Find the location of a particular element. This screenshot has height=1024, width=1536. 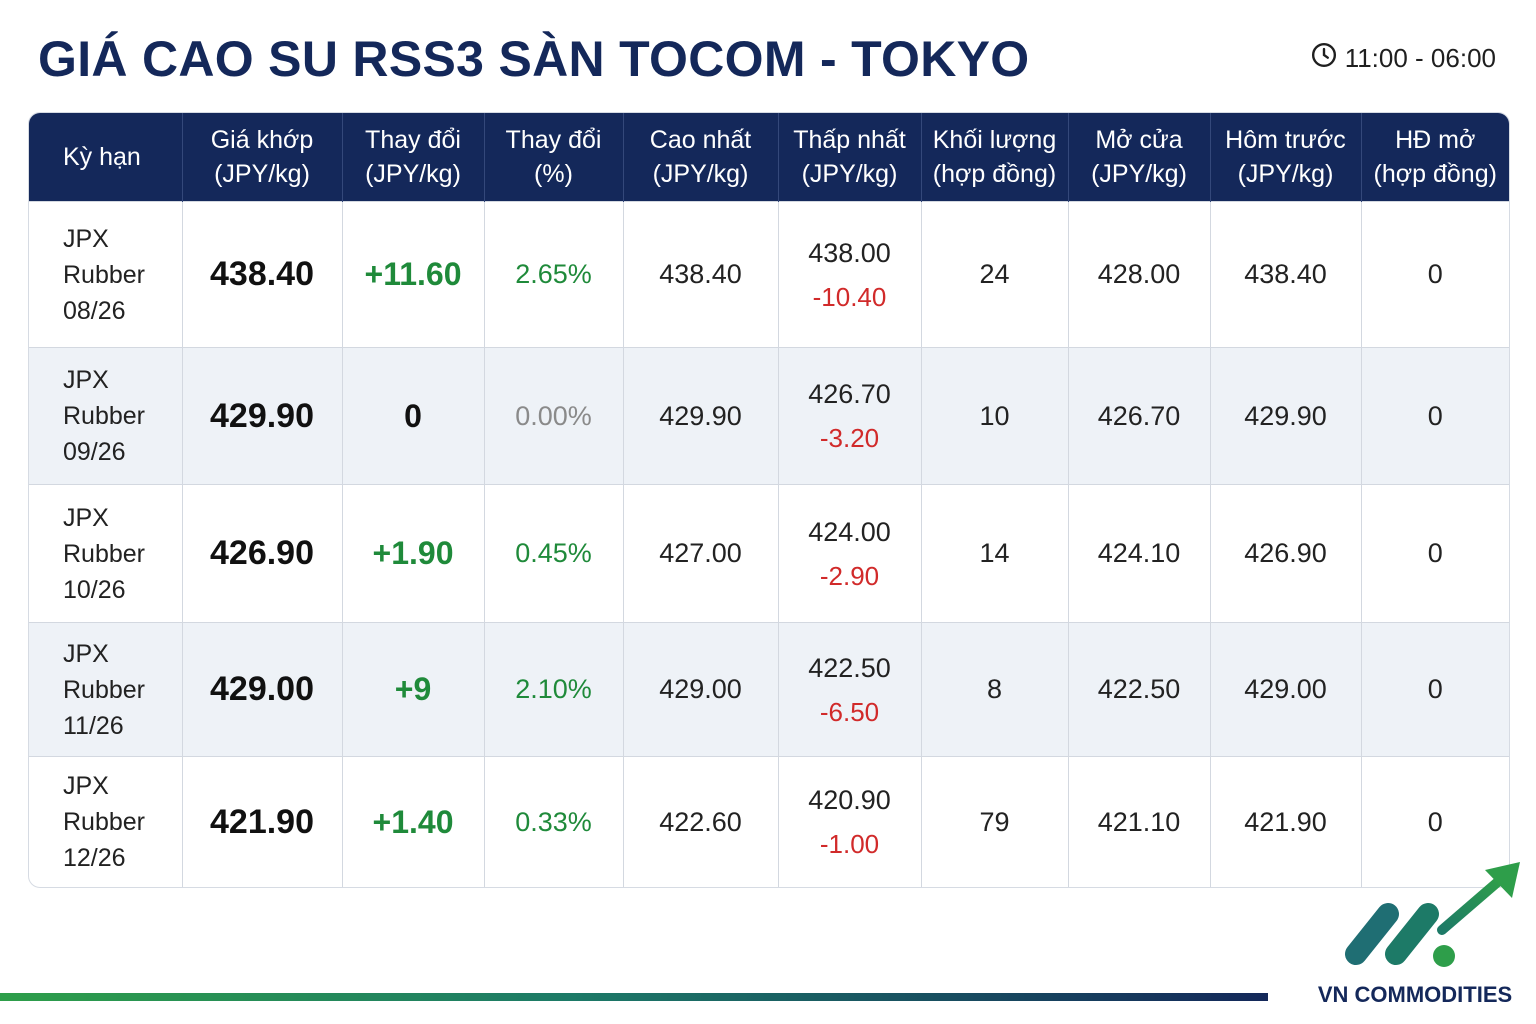

cell-previous: 438.40 is located at coordinates (1285, 274).